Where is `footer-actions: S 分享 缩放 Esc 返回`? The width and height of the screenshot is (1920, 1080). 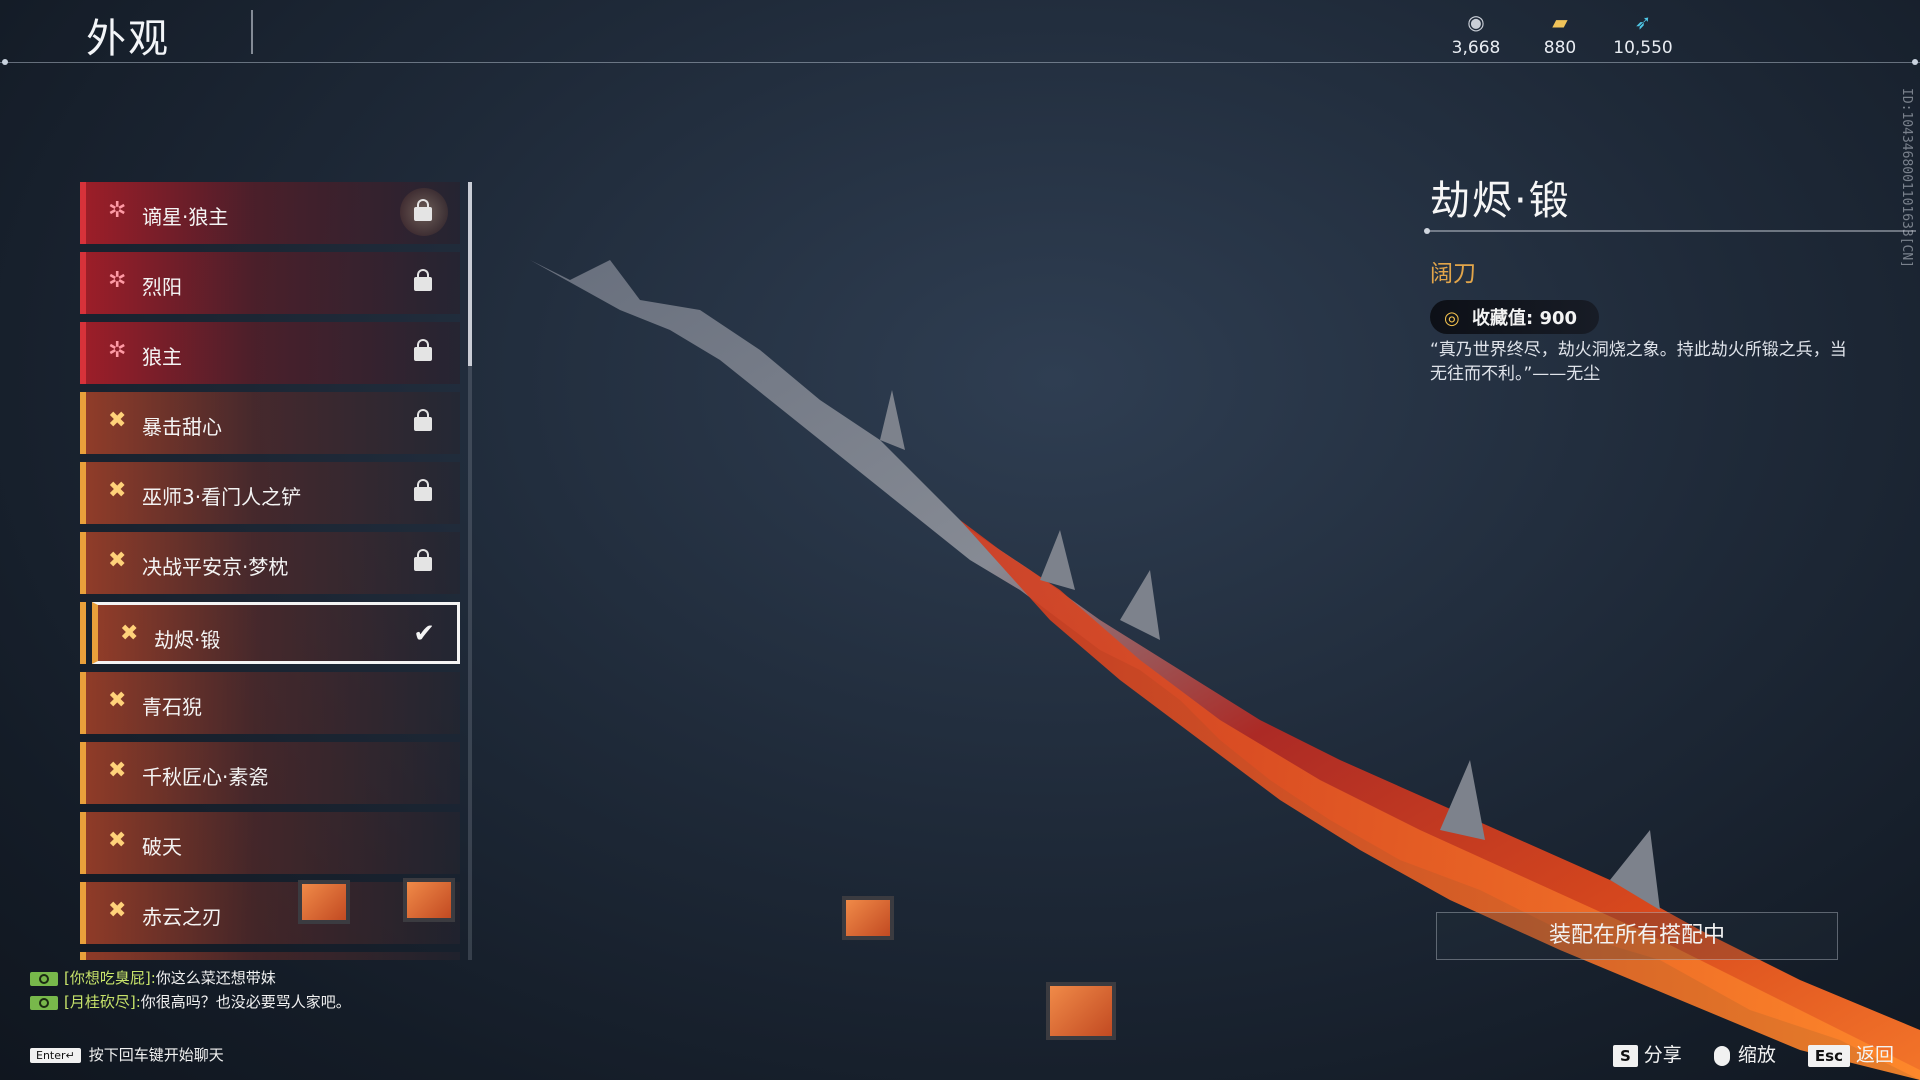 footer-actions: S 分享 缩放 Esc 返回 is located at coordinates (1753, 1053).